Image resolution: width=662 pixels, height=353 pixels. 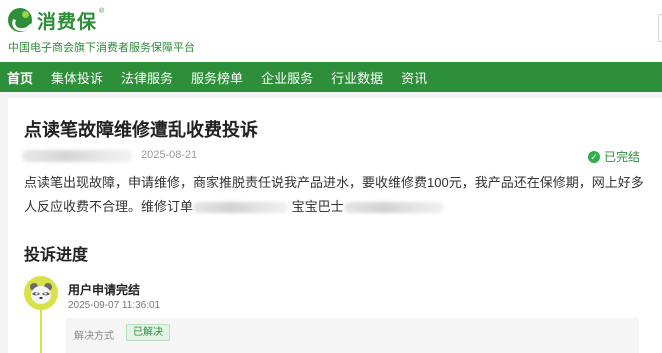 I want to click on nav-item-news: 资讯, so click(x=414, y=77).